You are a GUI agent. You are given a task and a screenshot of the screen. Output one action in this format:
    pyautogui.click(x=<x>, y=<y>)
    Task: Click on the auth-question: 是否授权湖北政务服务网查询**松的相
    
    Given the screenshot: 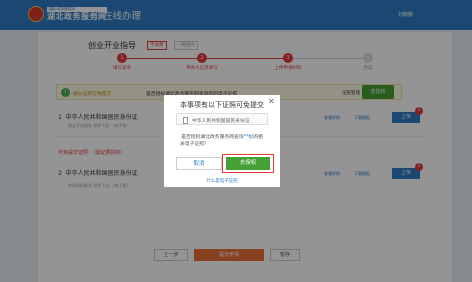 What is the action you would take?
    pyautogui.click(x=222, y=136)
    